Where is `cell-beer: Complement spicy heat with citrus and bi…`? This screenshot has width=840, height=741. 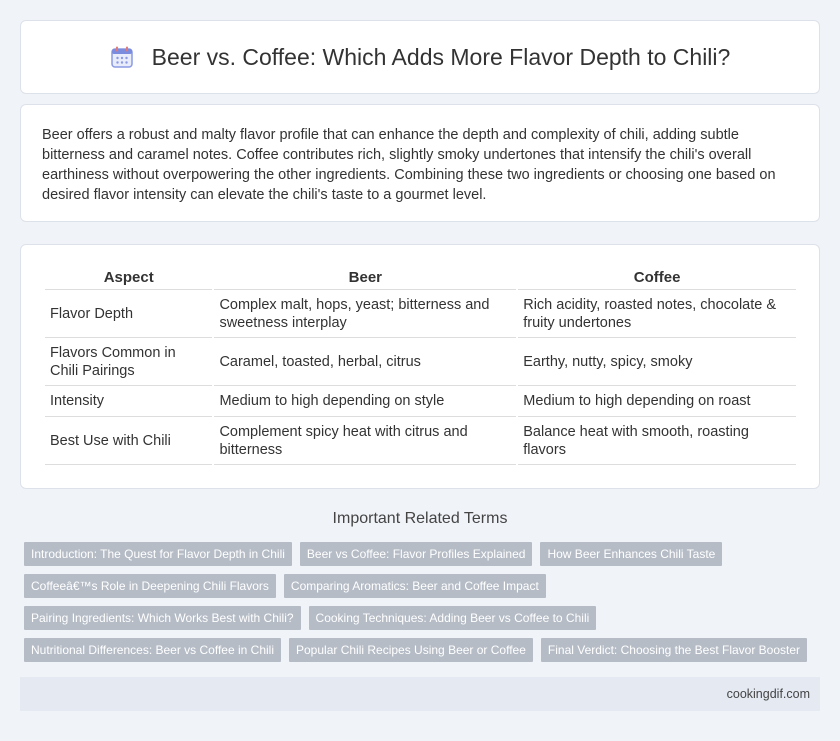 cell-beer: Complement spicy heat with citrus and bi… is located at coordinates (365, 441).